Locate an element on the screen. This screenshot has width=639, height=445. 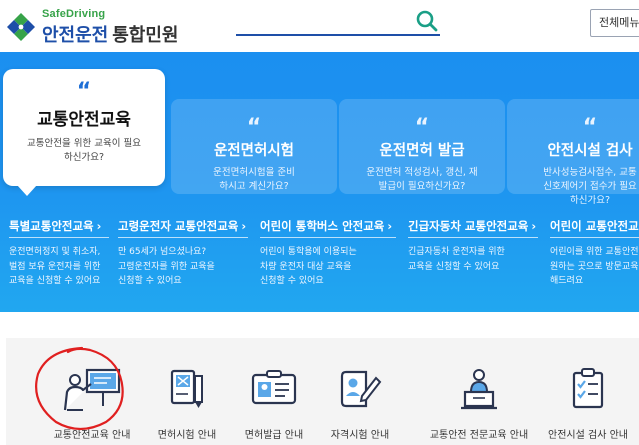
qualification-icon is located at coordinates (361, 389).